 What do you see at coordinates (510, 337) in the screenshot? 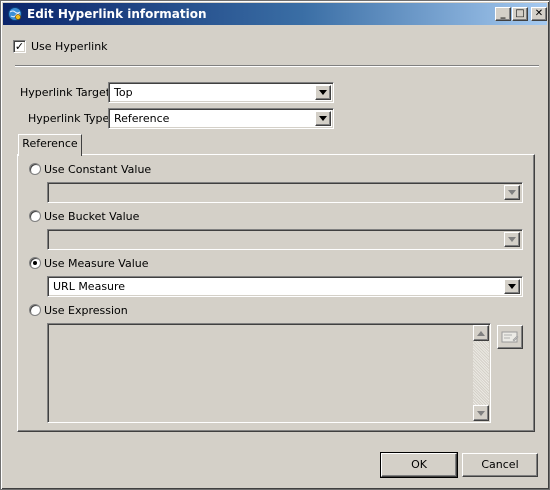
I see `edit-expression-button` at bounding box center [510, 337].